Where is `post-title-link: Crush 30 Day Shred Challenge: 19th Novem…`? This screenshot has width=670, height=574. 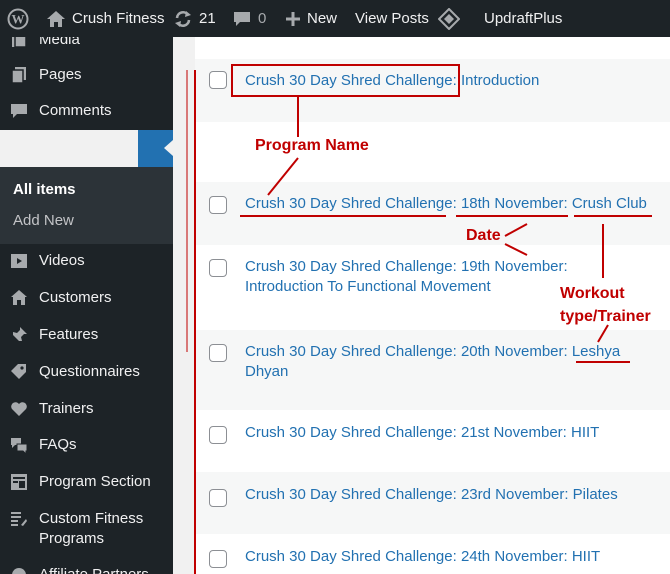
post-title-link: Crush 30 Day Shred Challenge: 19th Novem… is located at coordinates (420, 277).